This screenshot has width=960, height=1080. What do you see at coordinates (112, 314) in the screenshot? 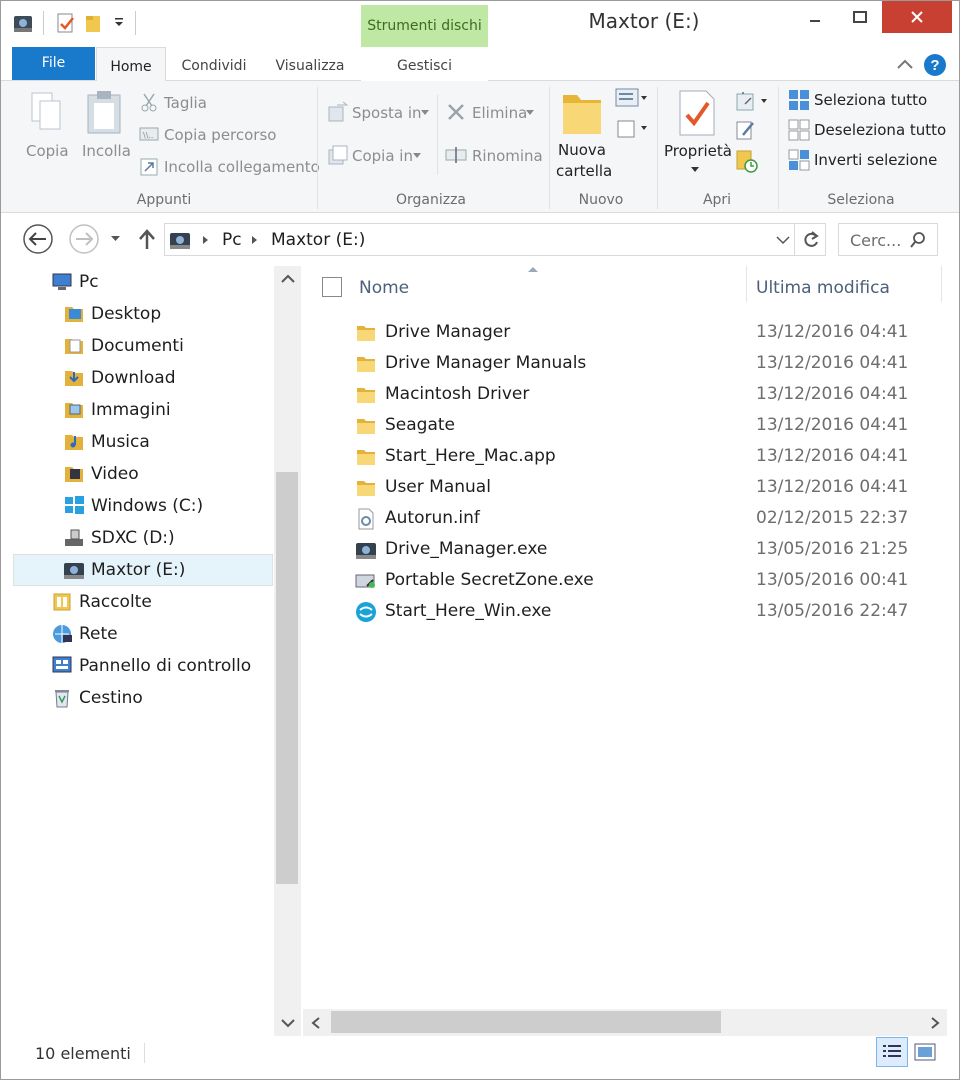
I see `nav-item-desktop: Desktop` at bounding box center [112, 314].